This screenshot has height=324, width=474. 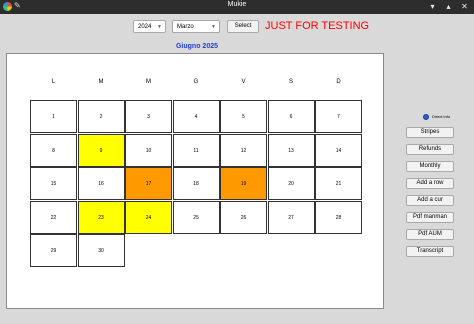 I want to click on calendar-day-cell: 11, so click(x=196, y=150).